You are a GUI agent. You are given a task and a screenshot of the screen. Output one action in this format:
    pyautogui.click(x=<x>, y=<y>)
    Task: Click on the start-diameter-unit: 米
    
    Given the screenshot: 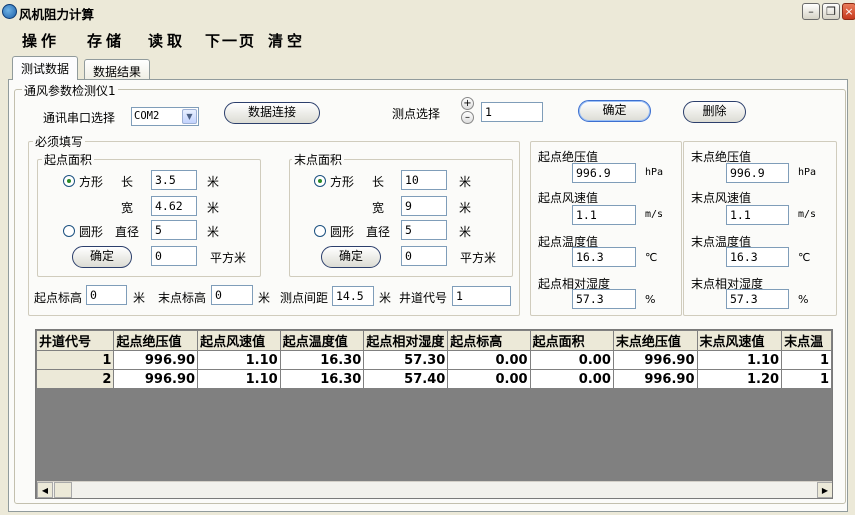 What is the action you would take?
    pyautogui.click(x=213, y=232)
    